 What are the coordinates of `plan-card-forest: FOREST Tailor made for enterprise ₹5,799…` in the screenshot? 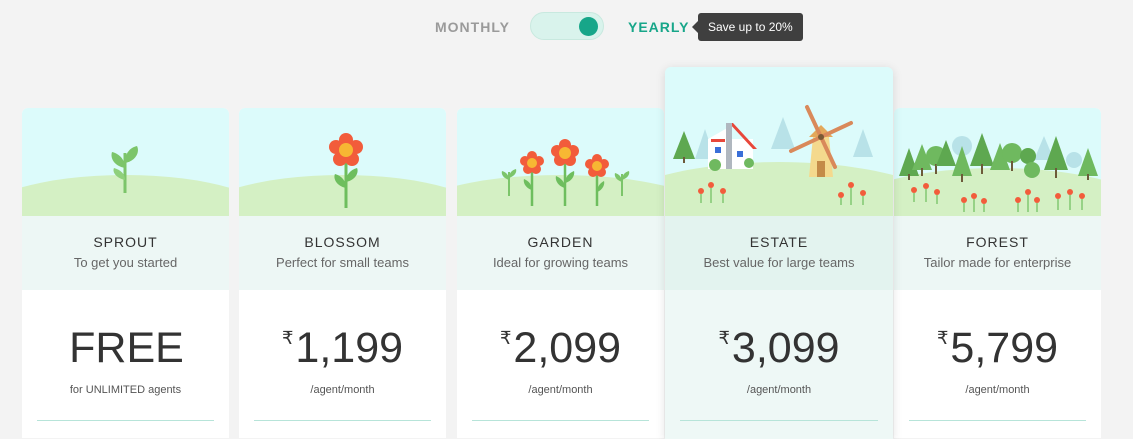 It's located at (997, 273).